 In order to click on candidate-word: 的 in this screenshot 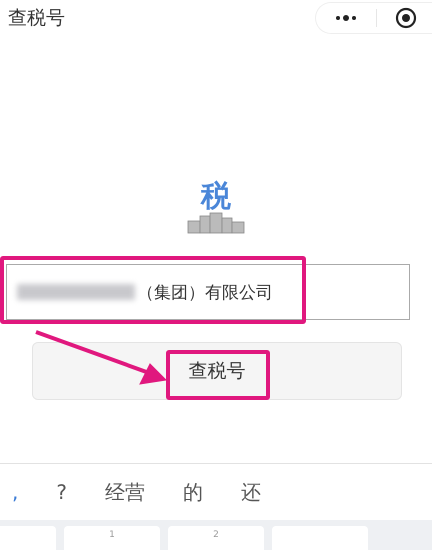, I will do `click(192, 492)`.